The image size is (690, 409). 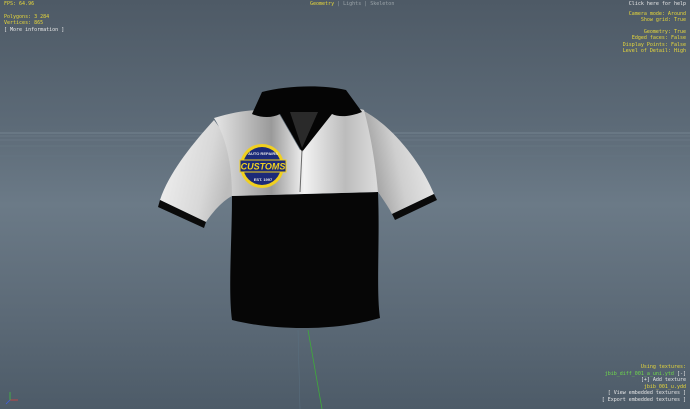 I want to click on more-information-link: [ More information ], so click(x=34, y=30).